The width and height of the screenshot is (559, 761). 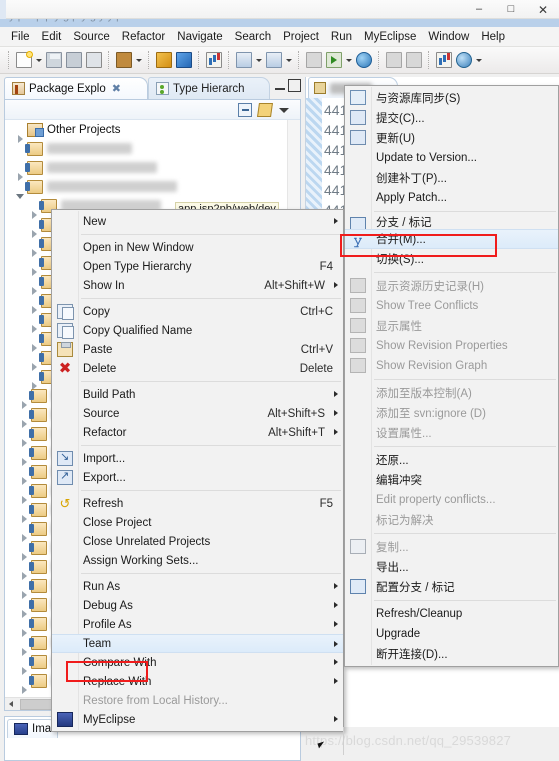 I want to click on browser-icon, so click(x=214, y=60).